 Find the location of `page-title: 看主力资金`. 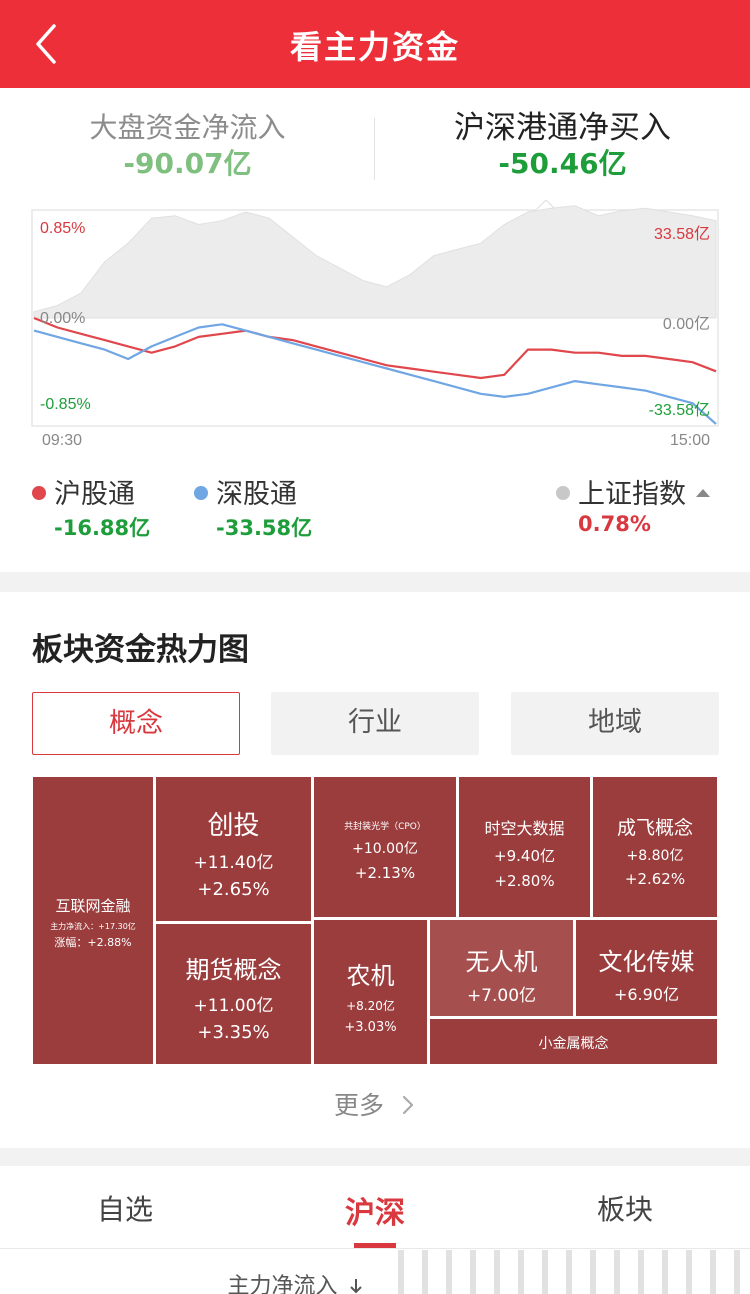

page-title: 看主力资金 is located at coordinates (374, 47).